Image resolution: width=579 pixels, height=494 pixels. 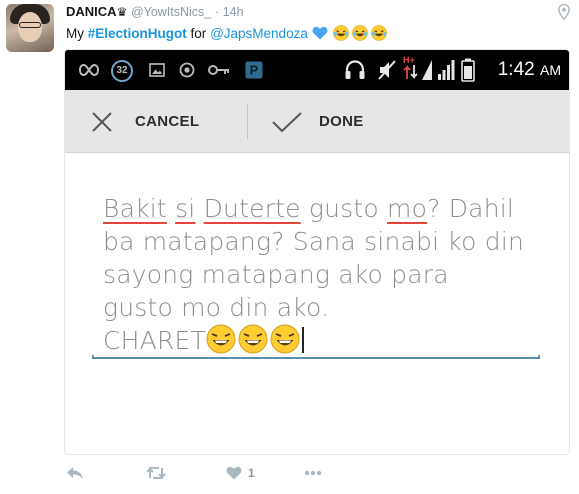 I want to click on hashtag-link: #ElectionHugot, so click(x=137, y=33).